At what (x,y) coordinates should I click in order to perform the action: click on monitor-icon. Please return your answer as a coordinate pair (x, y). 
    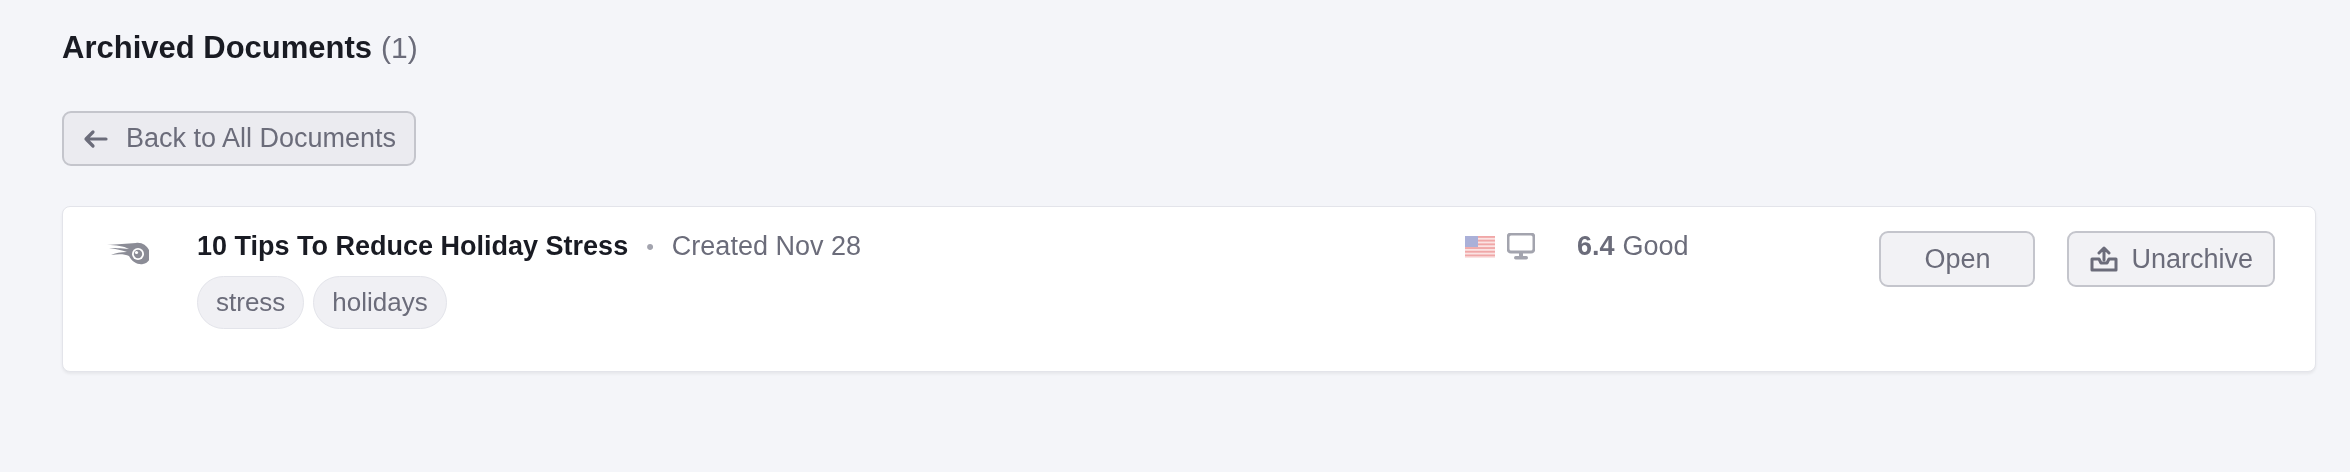
    Looking at the image, I should click on (1521, 247).